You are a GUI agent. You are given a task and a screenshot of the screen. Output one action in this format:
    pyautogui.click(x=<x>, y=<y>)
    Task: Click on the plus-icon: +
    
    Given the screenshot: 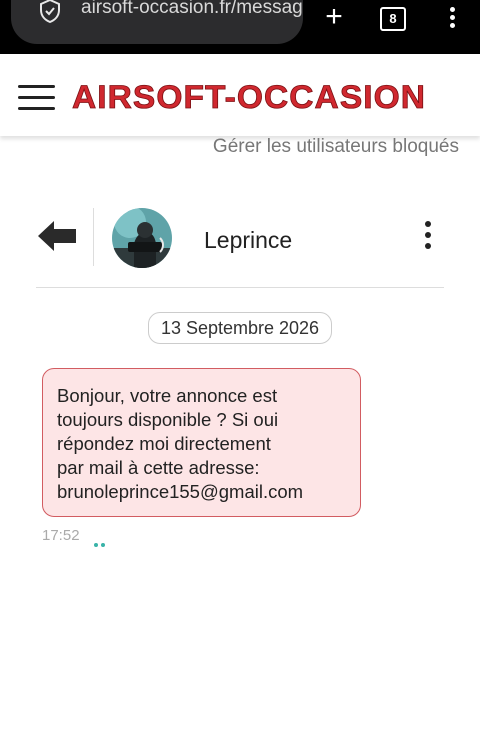 What is the action you would take?
    pyautogui.click(x=334, y=16)
    